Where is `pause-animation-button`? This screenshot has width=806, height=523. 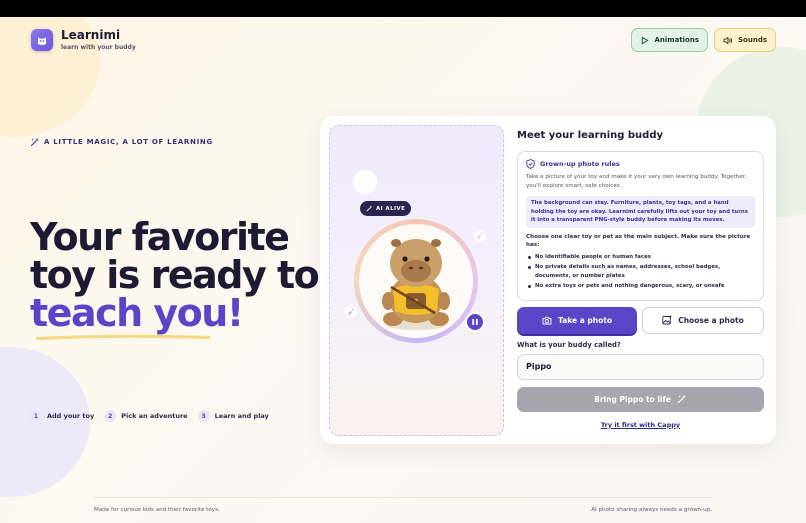 pause-animation-button is located at coordinates (475, 322).